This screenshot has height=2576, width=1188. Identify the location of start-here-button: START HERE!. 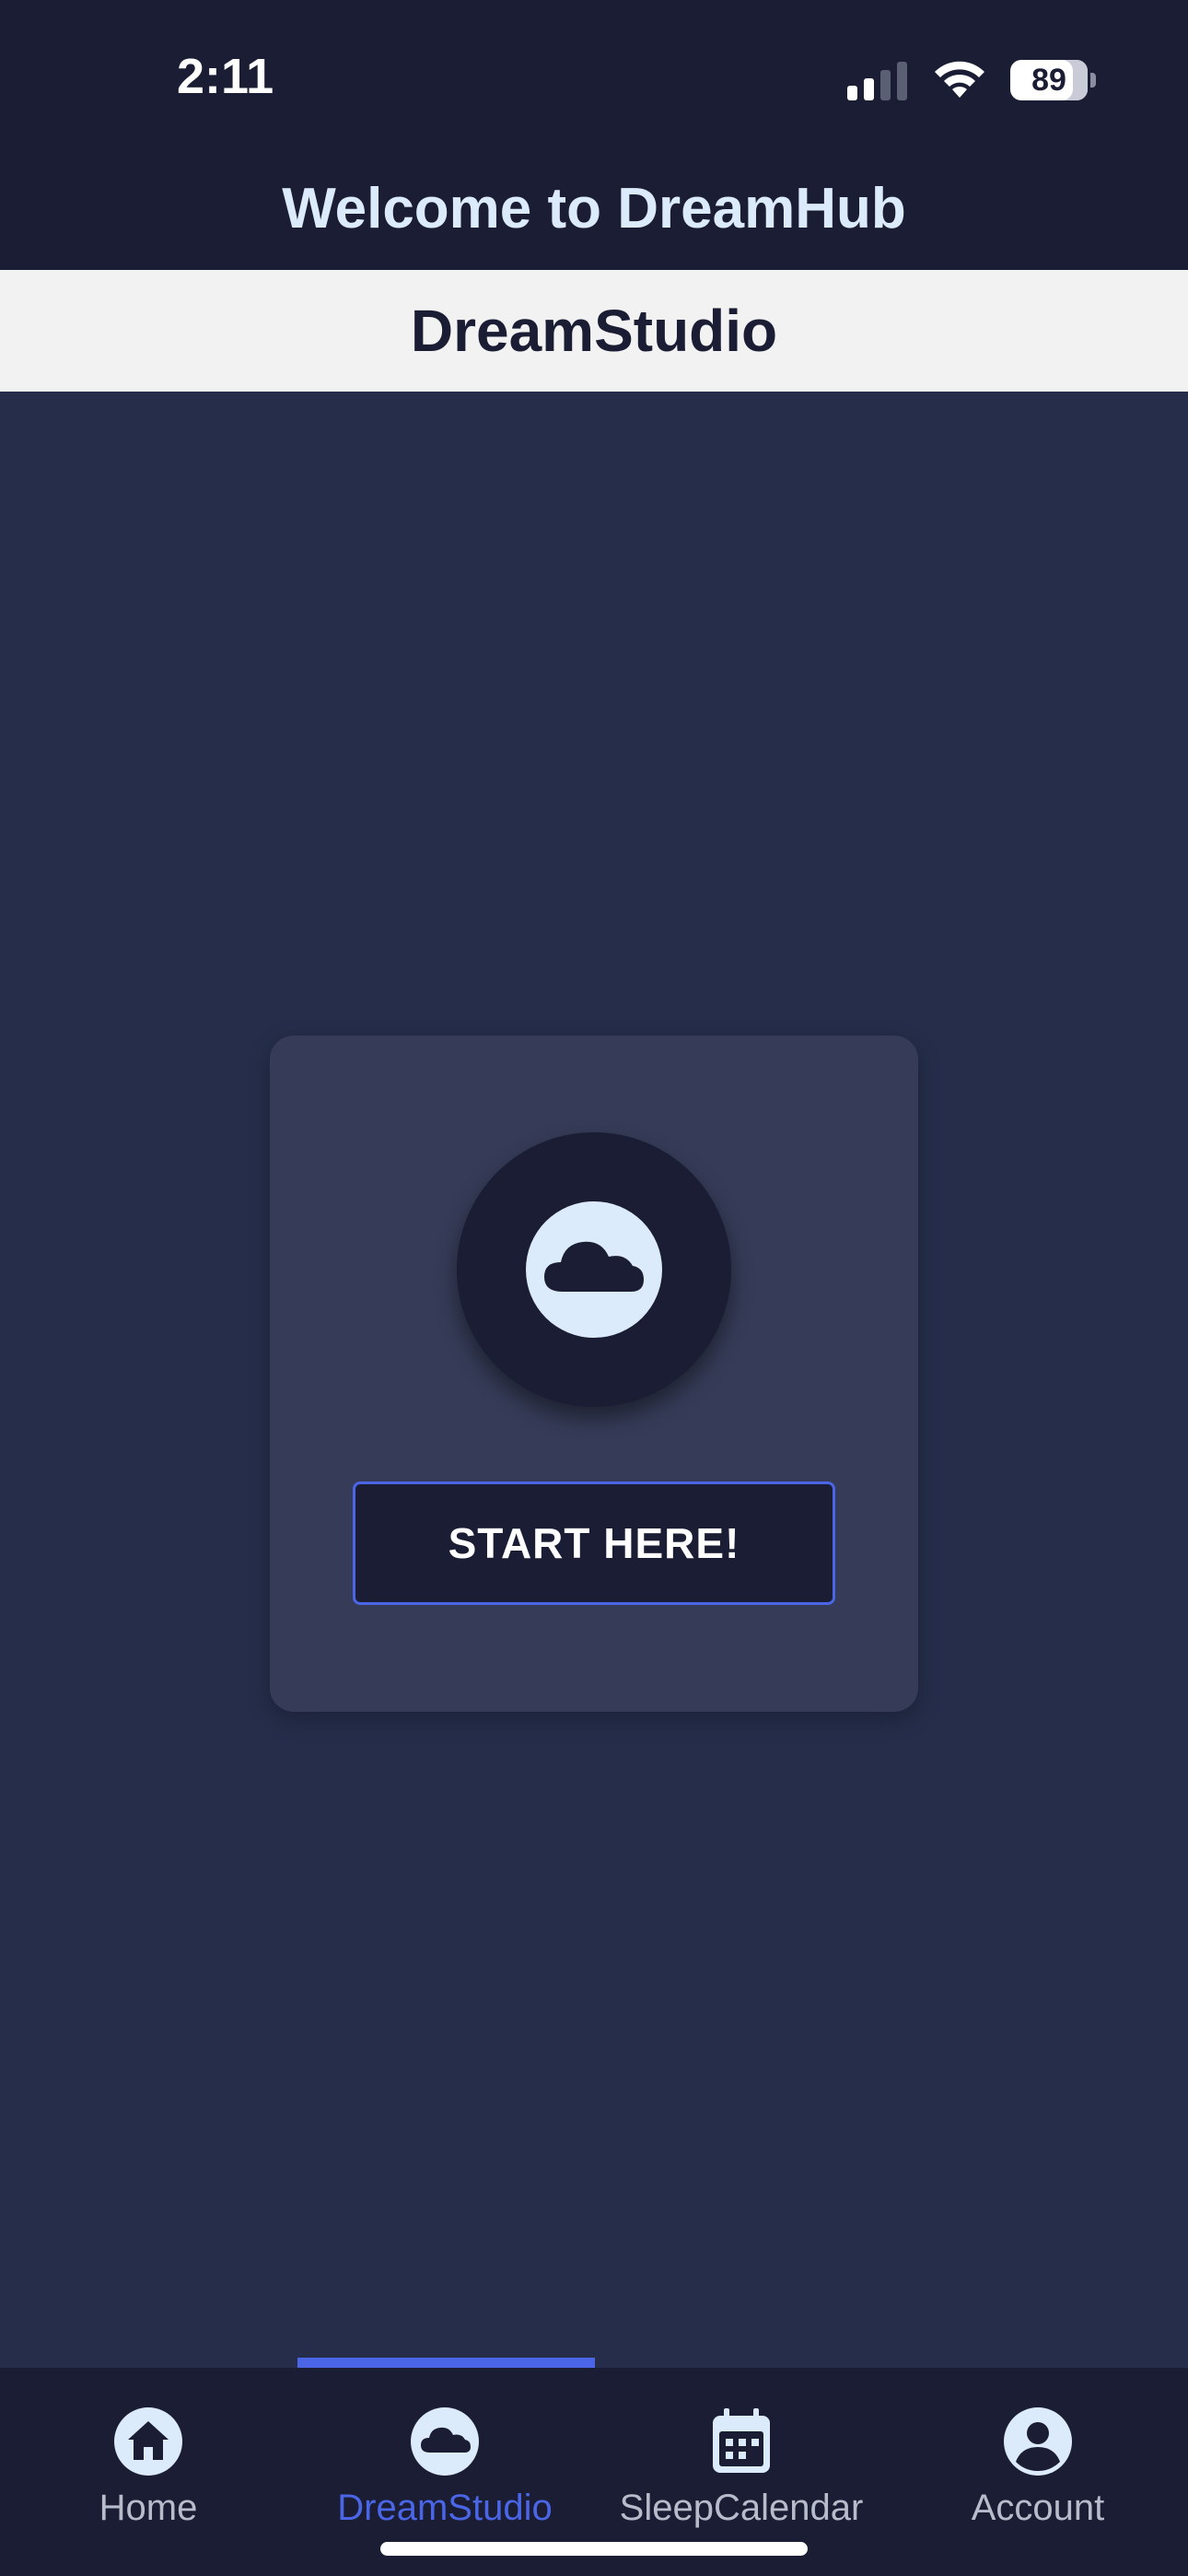
(594, 1543).